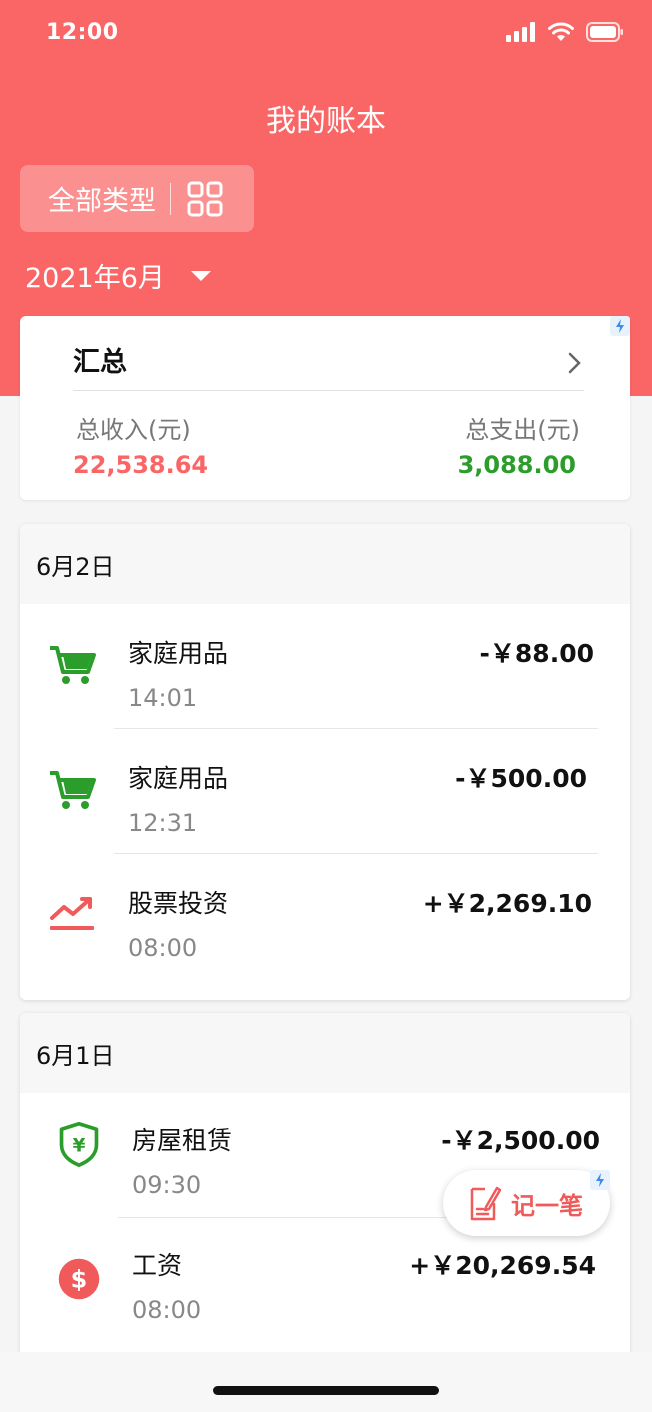 This screenshot has height=1412, width=652. Describe the element at coordinates (167, 1185) in the screenshot. I see `transaction-time: 09:30` at that location.